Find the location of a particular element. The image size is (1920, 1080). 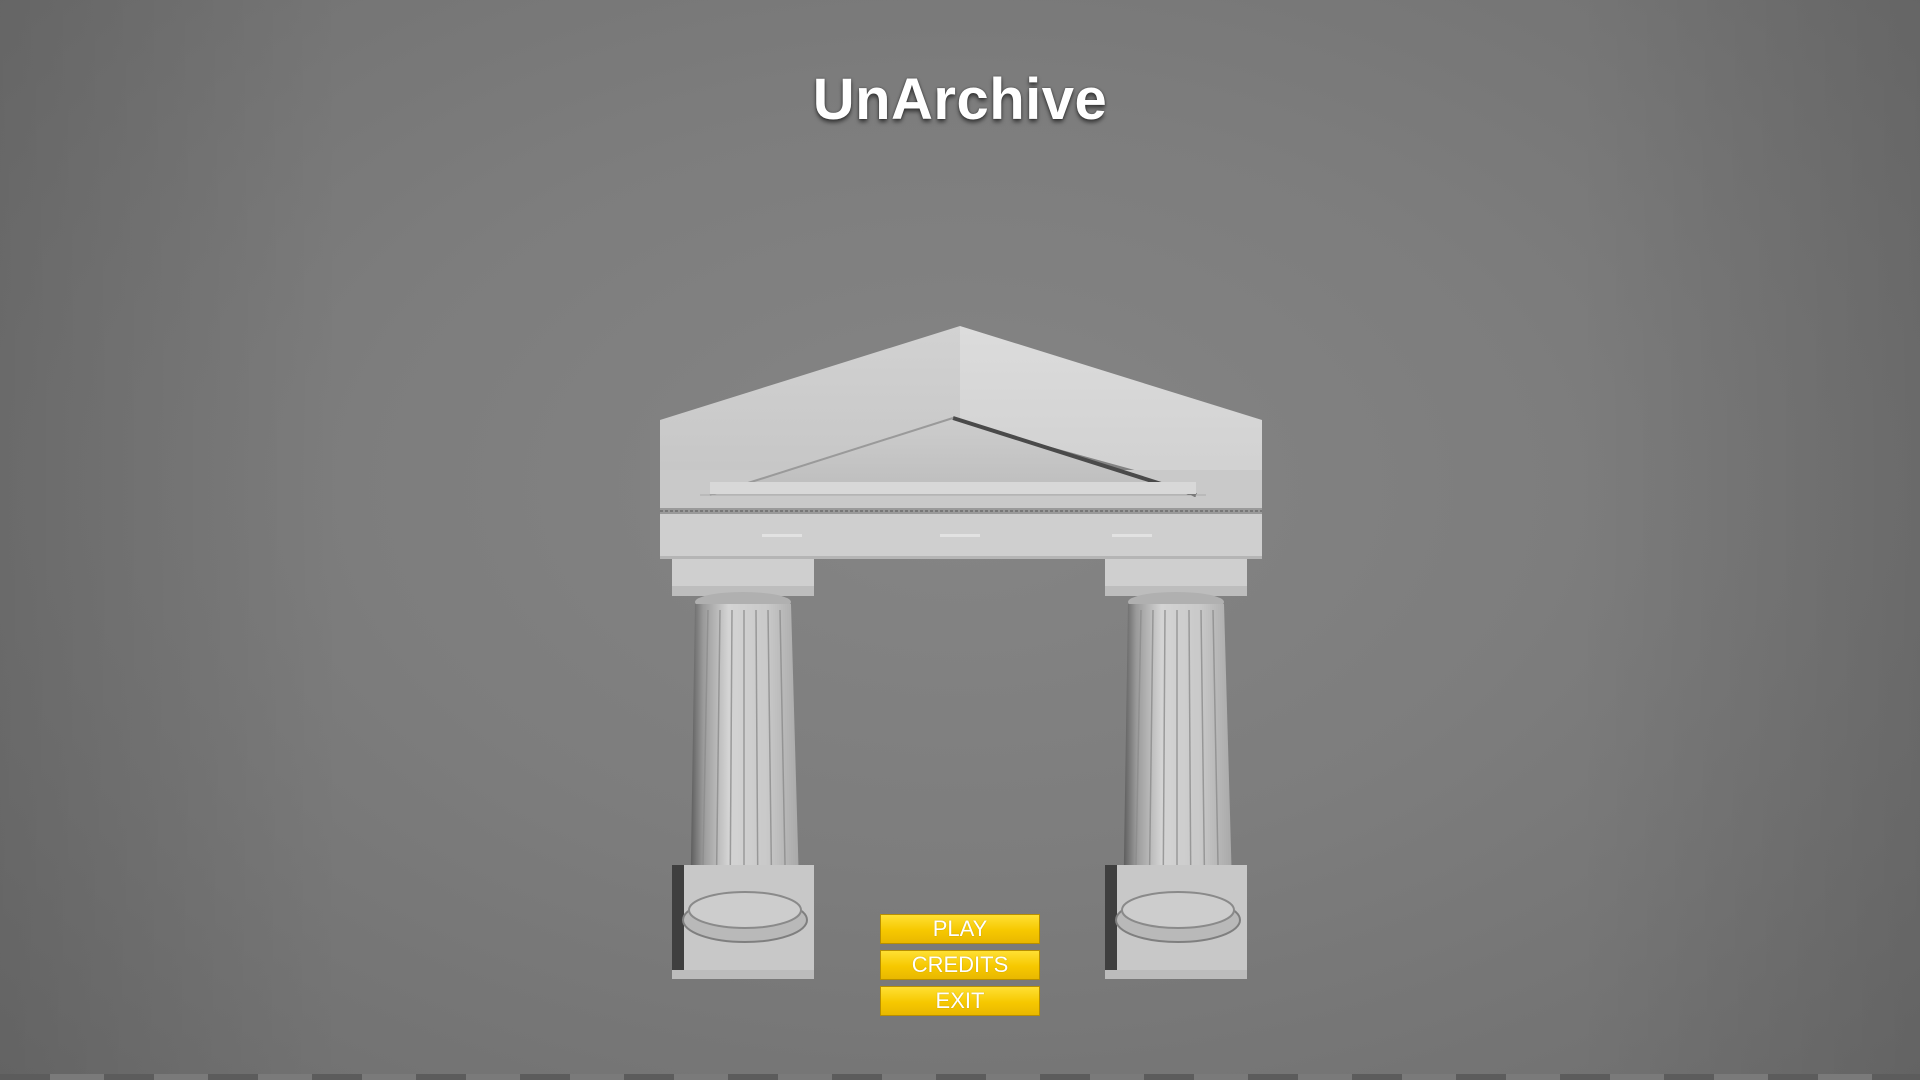

pediment-roof is located at coordinates (961, 418).